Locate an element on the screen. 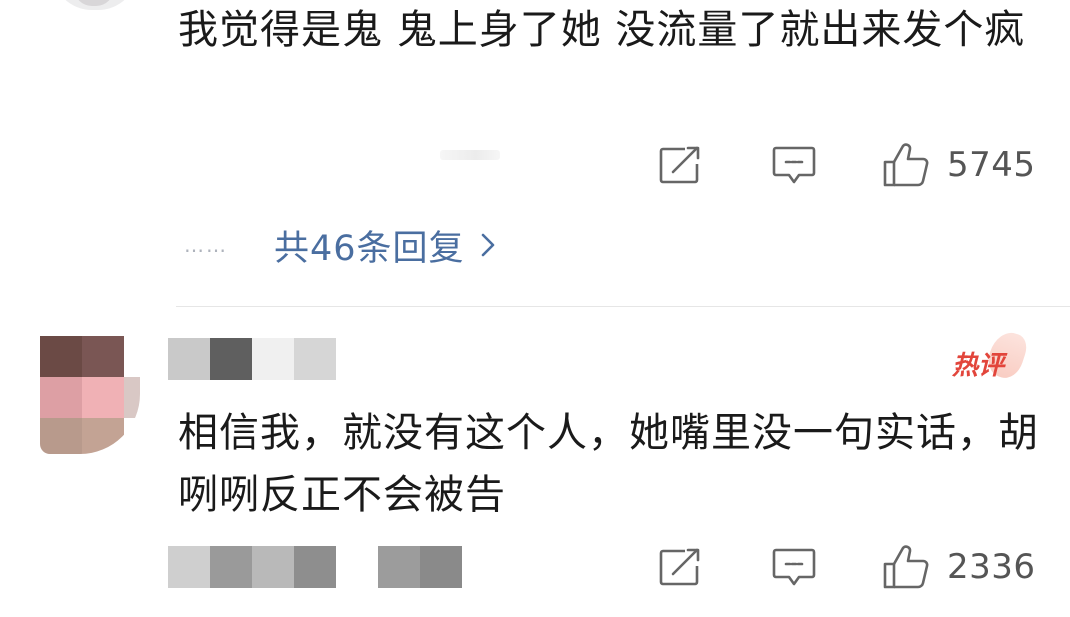 Image resolution: width=1070 pixels, height=617 pixels. like-count: 5745 is located at coordinates (991, 165).